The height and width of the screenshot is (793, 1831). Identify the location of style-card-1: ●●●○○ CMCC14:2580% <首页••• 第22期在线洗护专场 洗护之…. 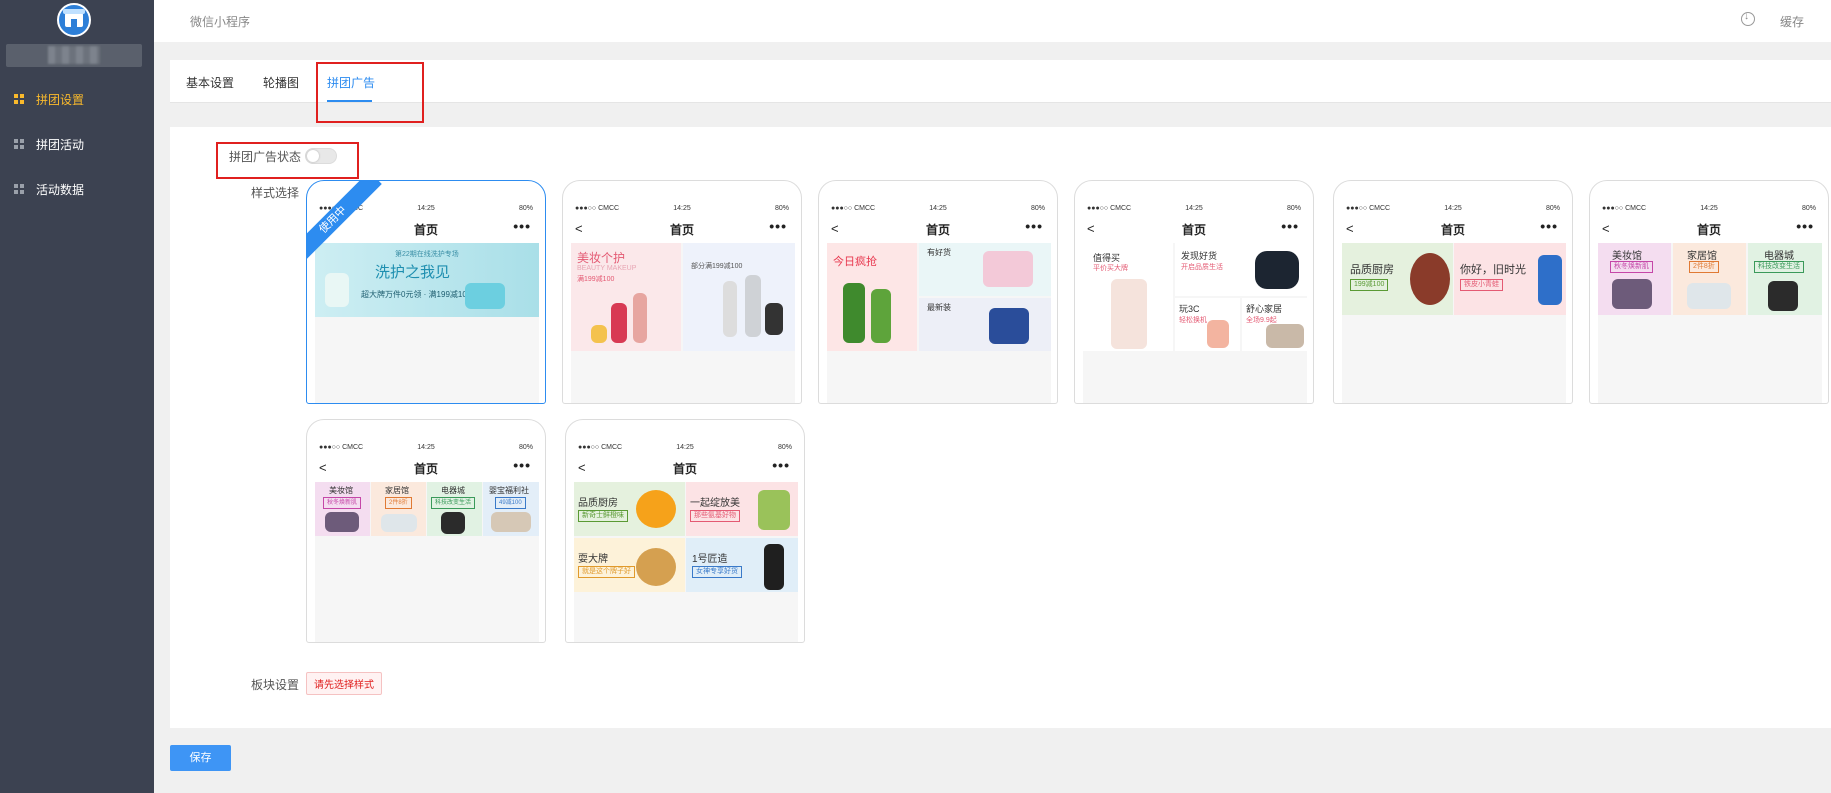
(426, 292).